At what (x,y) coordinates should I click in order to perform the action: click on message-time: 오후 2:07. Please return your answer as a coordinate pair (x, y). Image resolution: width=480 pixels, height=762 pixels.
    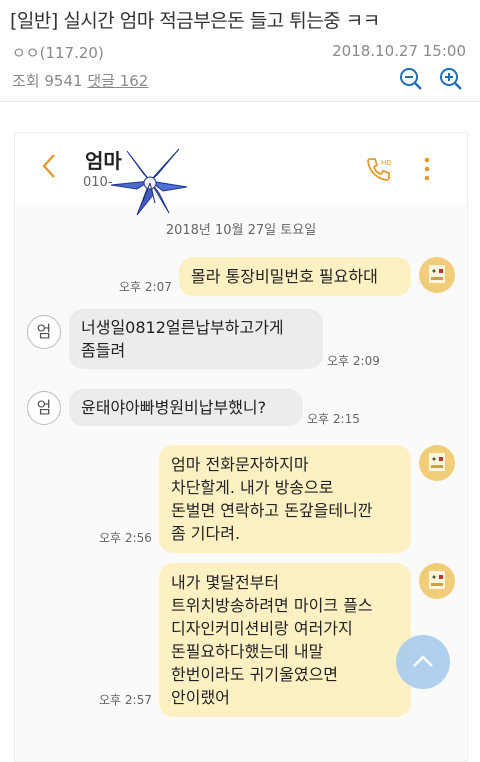
    Looking at the image, I should click on (145, 287).